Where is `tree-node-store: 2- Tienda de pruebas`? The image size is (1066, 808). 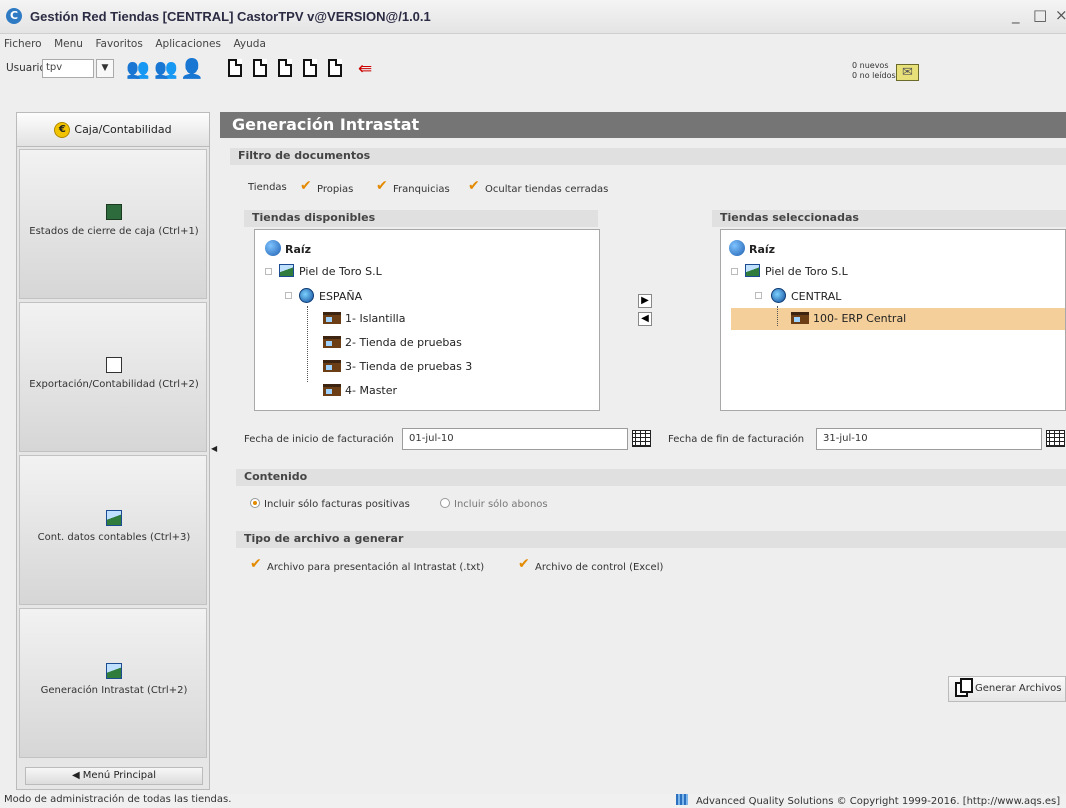
tree-node-store: 2- Tienda de pruebas is located at coordinates (392, 342).